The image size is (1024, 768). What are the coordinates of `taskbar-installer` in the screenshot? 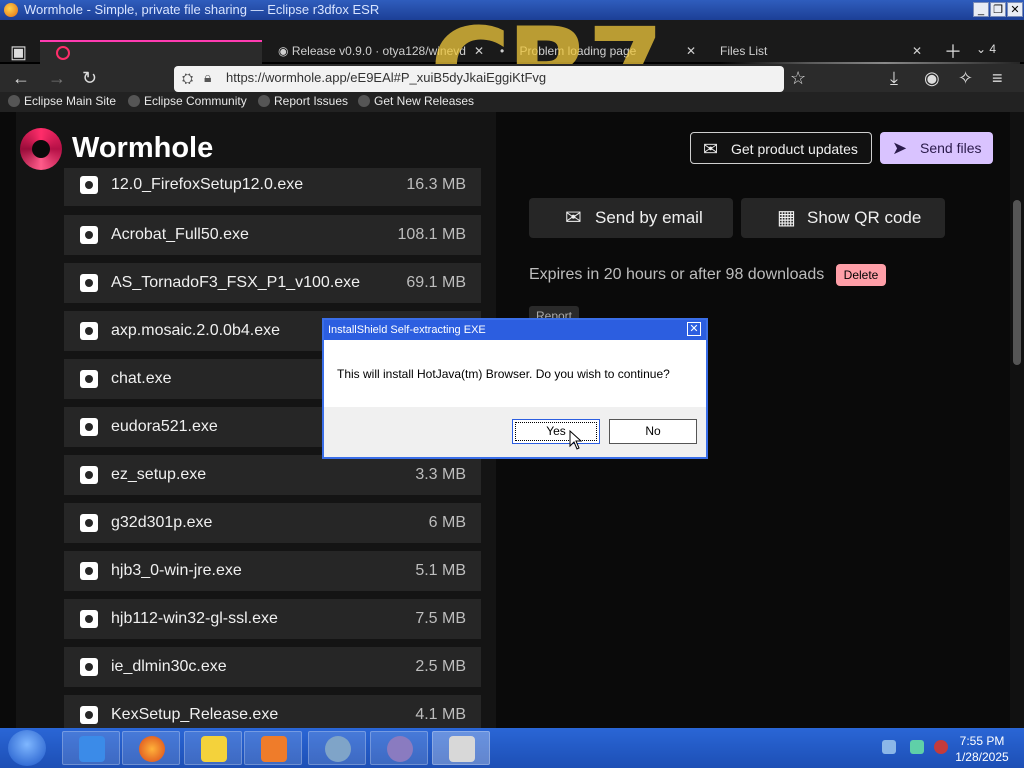 It's located at (461, 748).